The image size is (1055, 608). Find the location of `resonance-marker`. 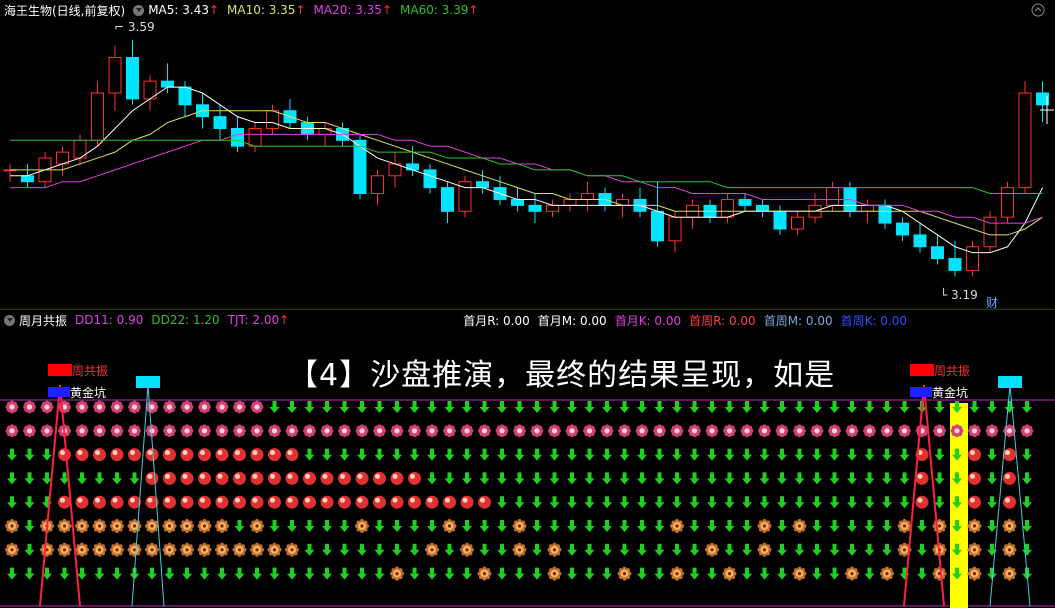

resonance-marker is located at coordinates (922, 370).